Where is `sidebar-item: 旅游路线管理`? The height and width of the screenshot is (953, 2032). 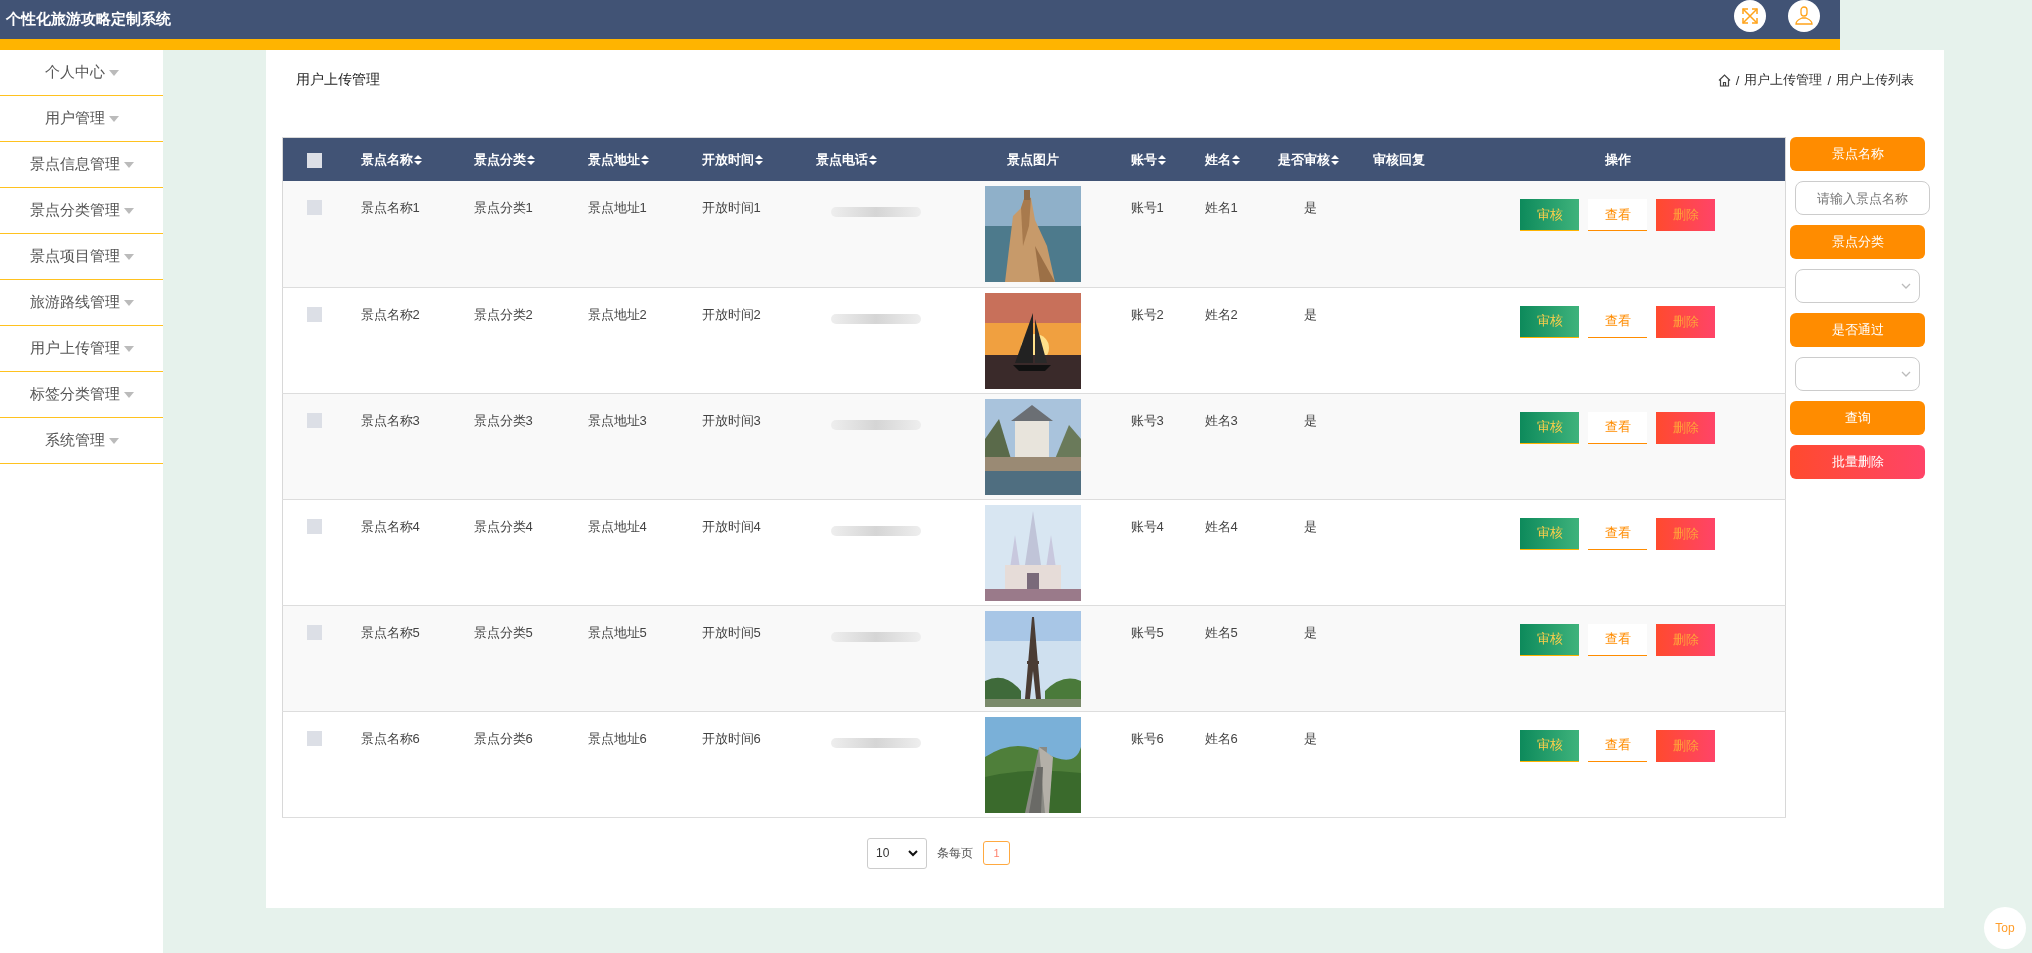 sidebar-item: 旅游路线管理 is located at coordinates (81, 303).